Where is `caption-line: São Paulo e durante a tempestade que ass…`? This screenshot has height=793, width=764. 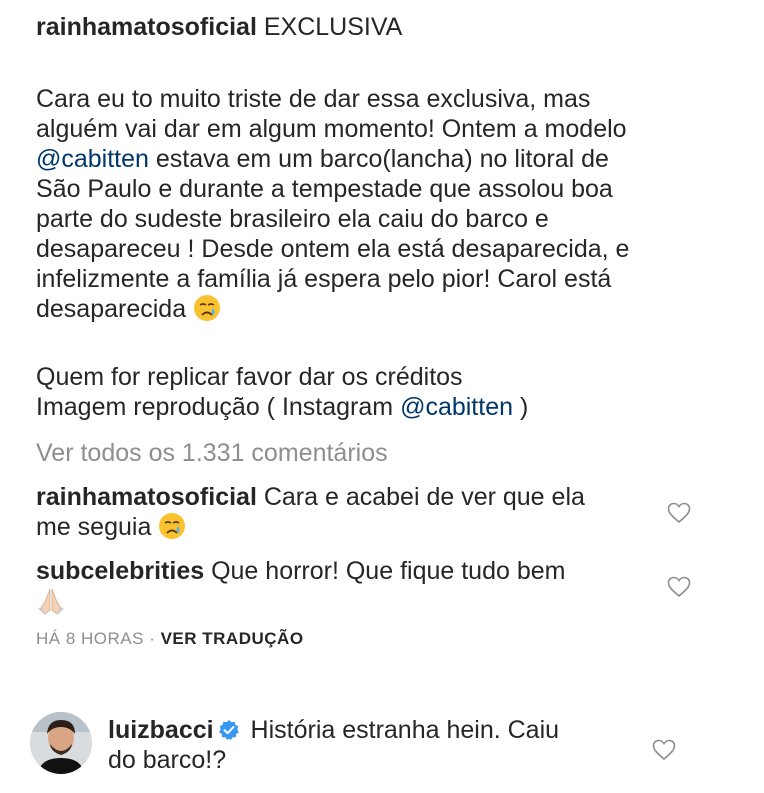 caption-line: São Paulo e durante a tempestade que ass… is located at coordinates (324, 189).